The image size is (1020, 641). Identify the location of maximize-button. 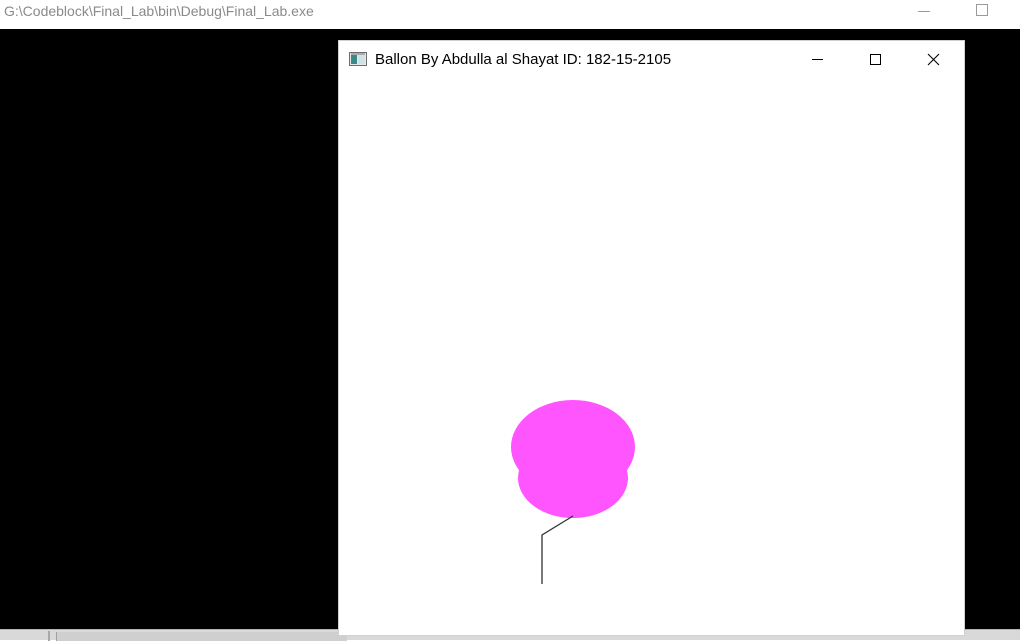
(875, 59).